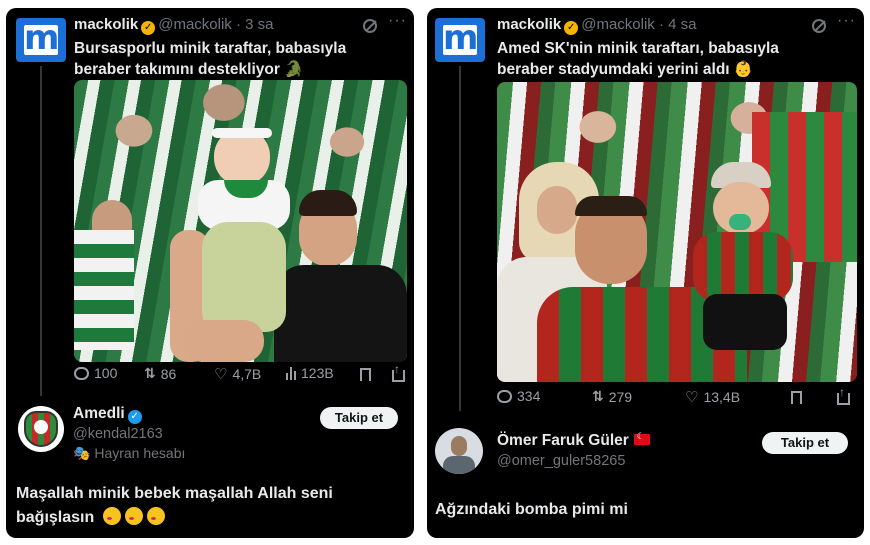 The height and width of the screenshot is (545, 870). I want to click on fan-account-label: 🎭 Hayran hesabı, so click(129, 453).